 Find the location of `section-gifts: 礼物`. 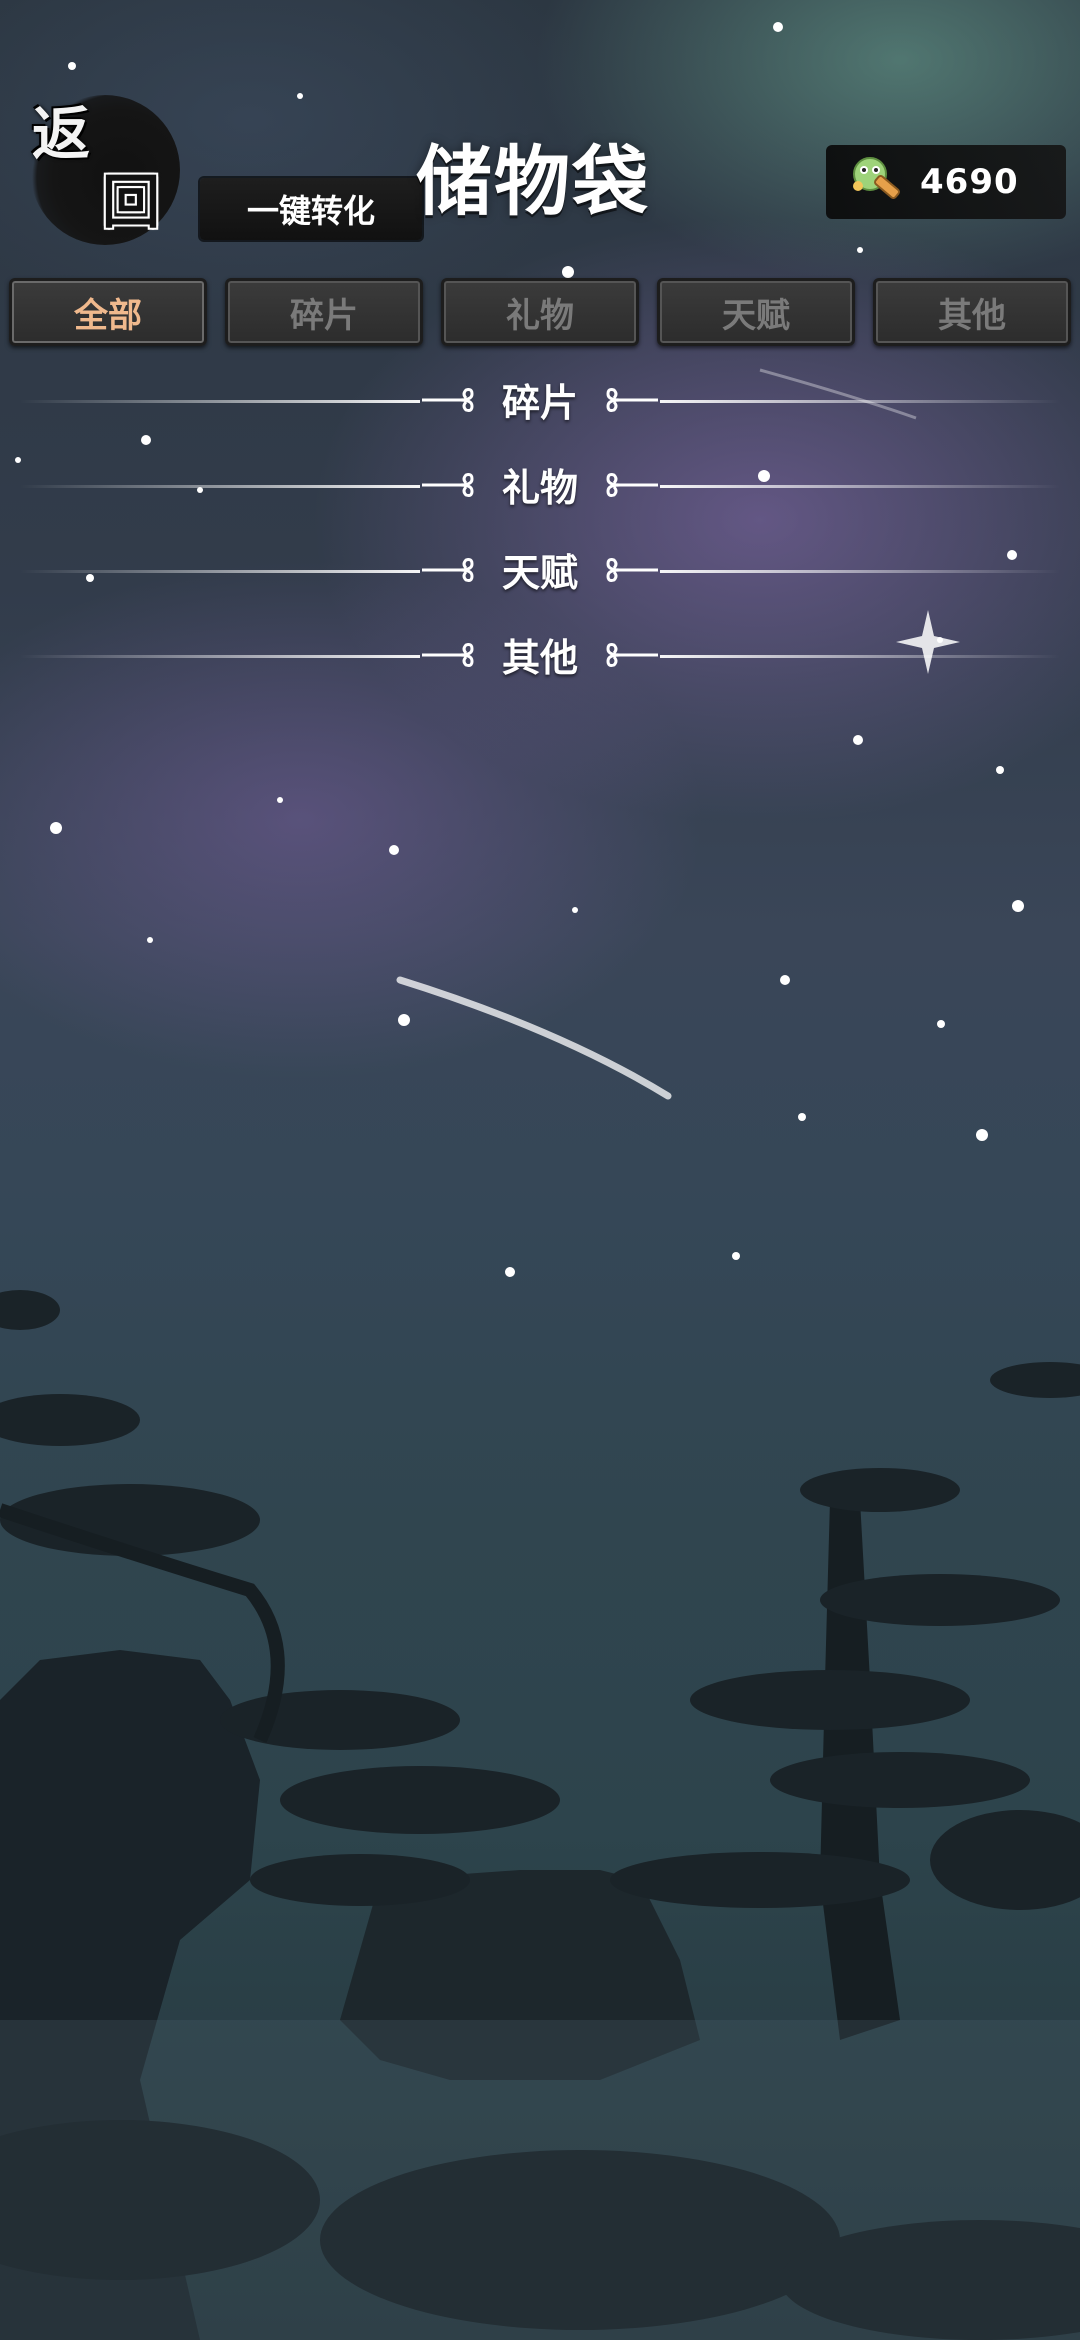

section-gifts: 礼物 is located at coordinates (540, 497).